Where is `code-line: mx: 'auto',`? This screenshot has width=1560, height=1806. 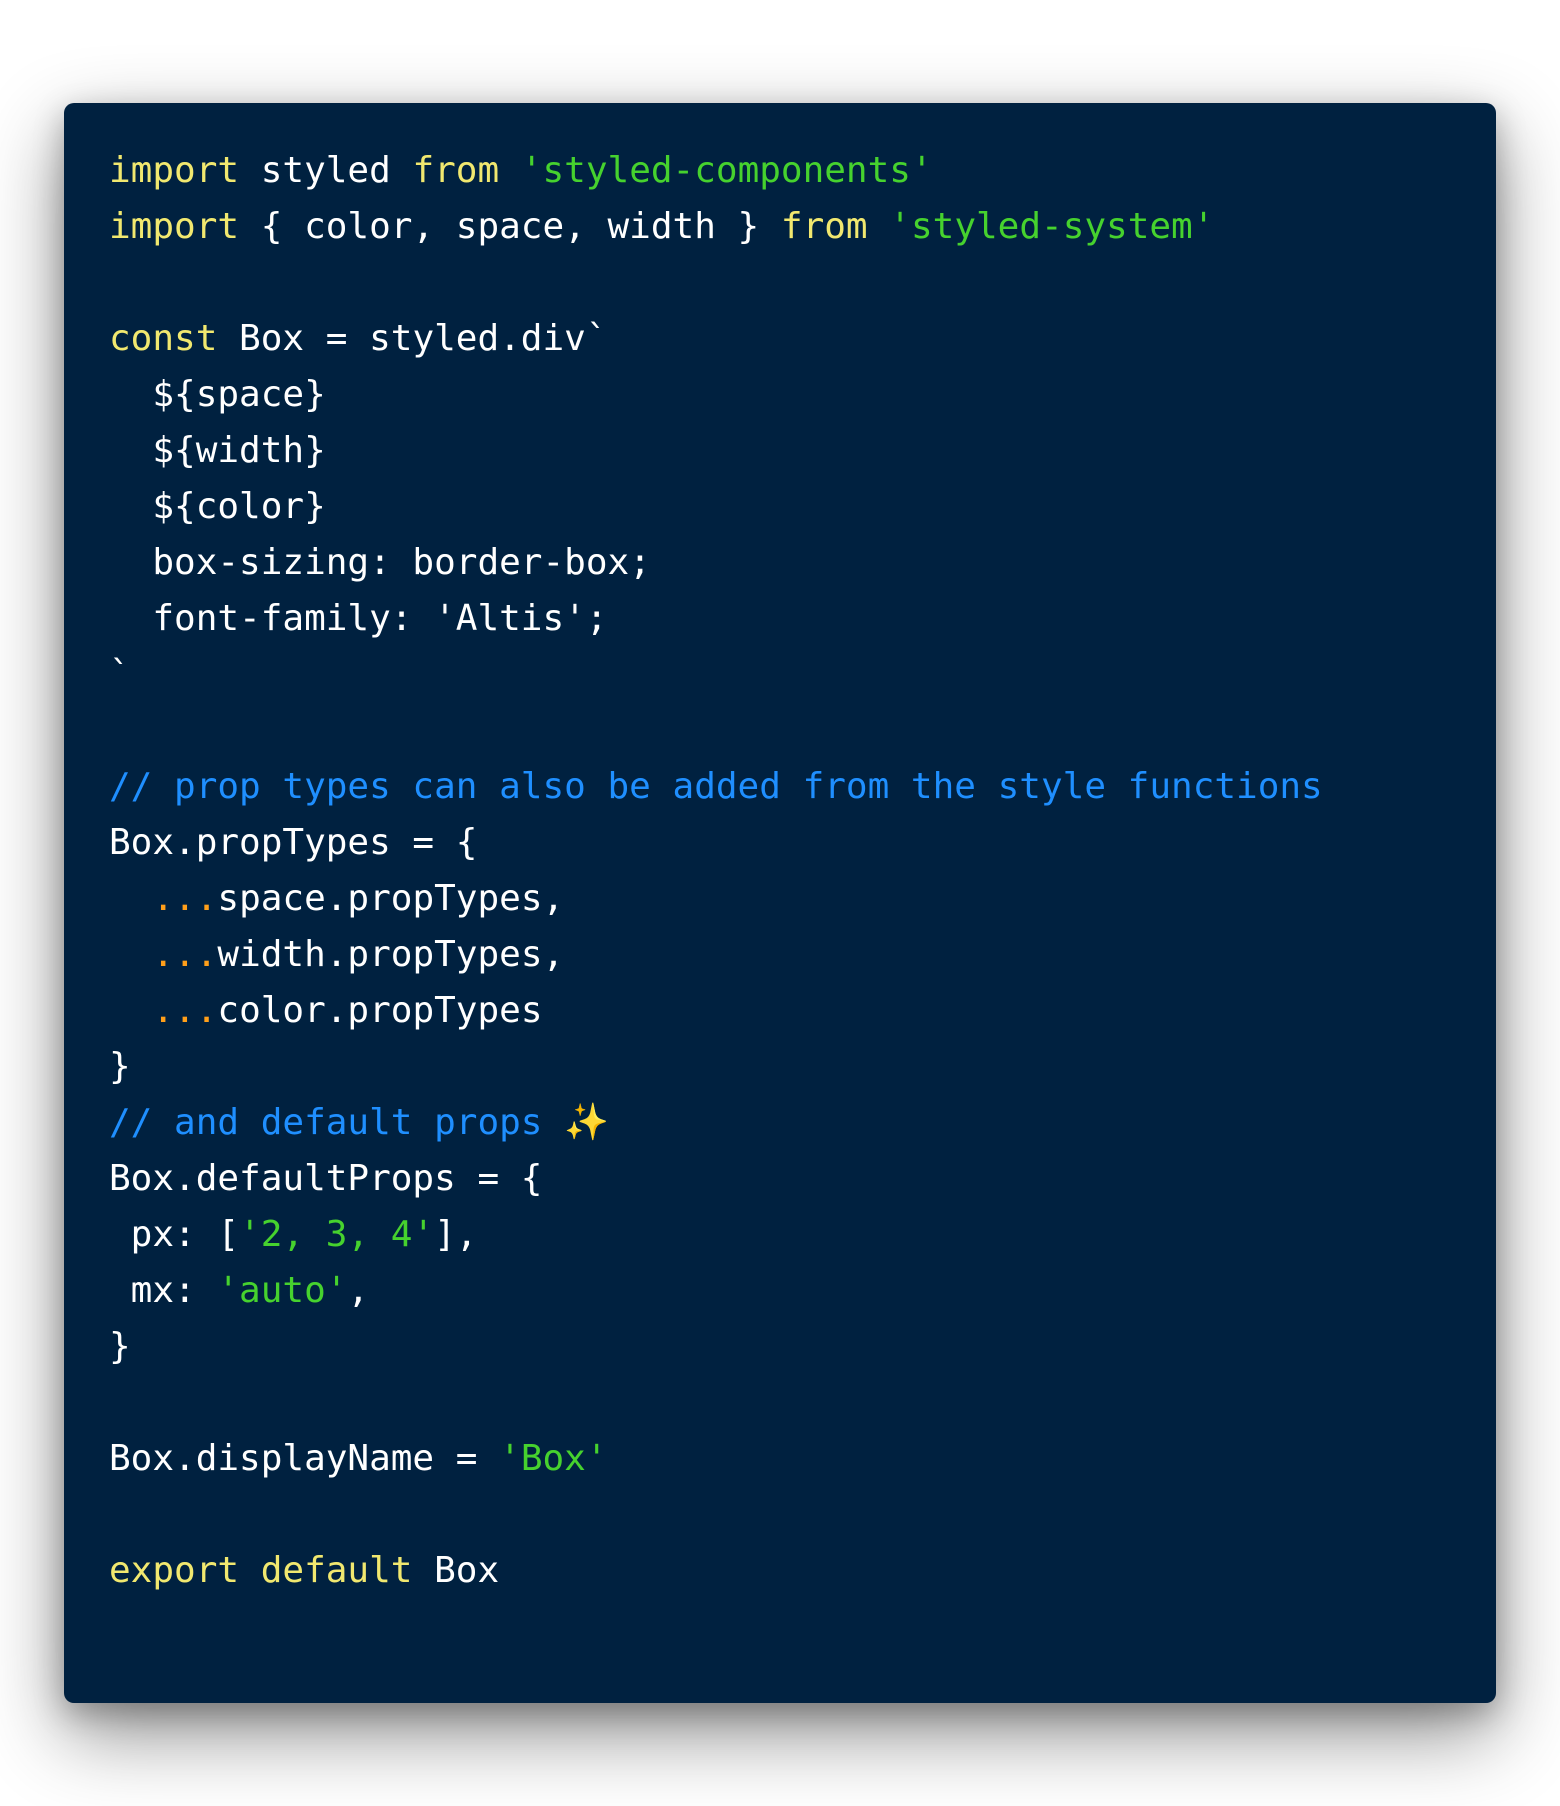 code-line: mx: 'auto', is located at coordinates (716, 1291).